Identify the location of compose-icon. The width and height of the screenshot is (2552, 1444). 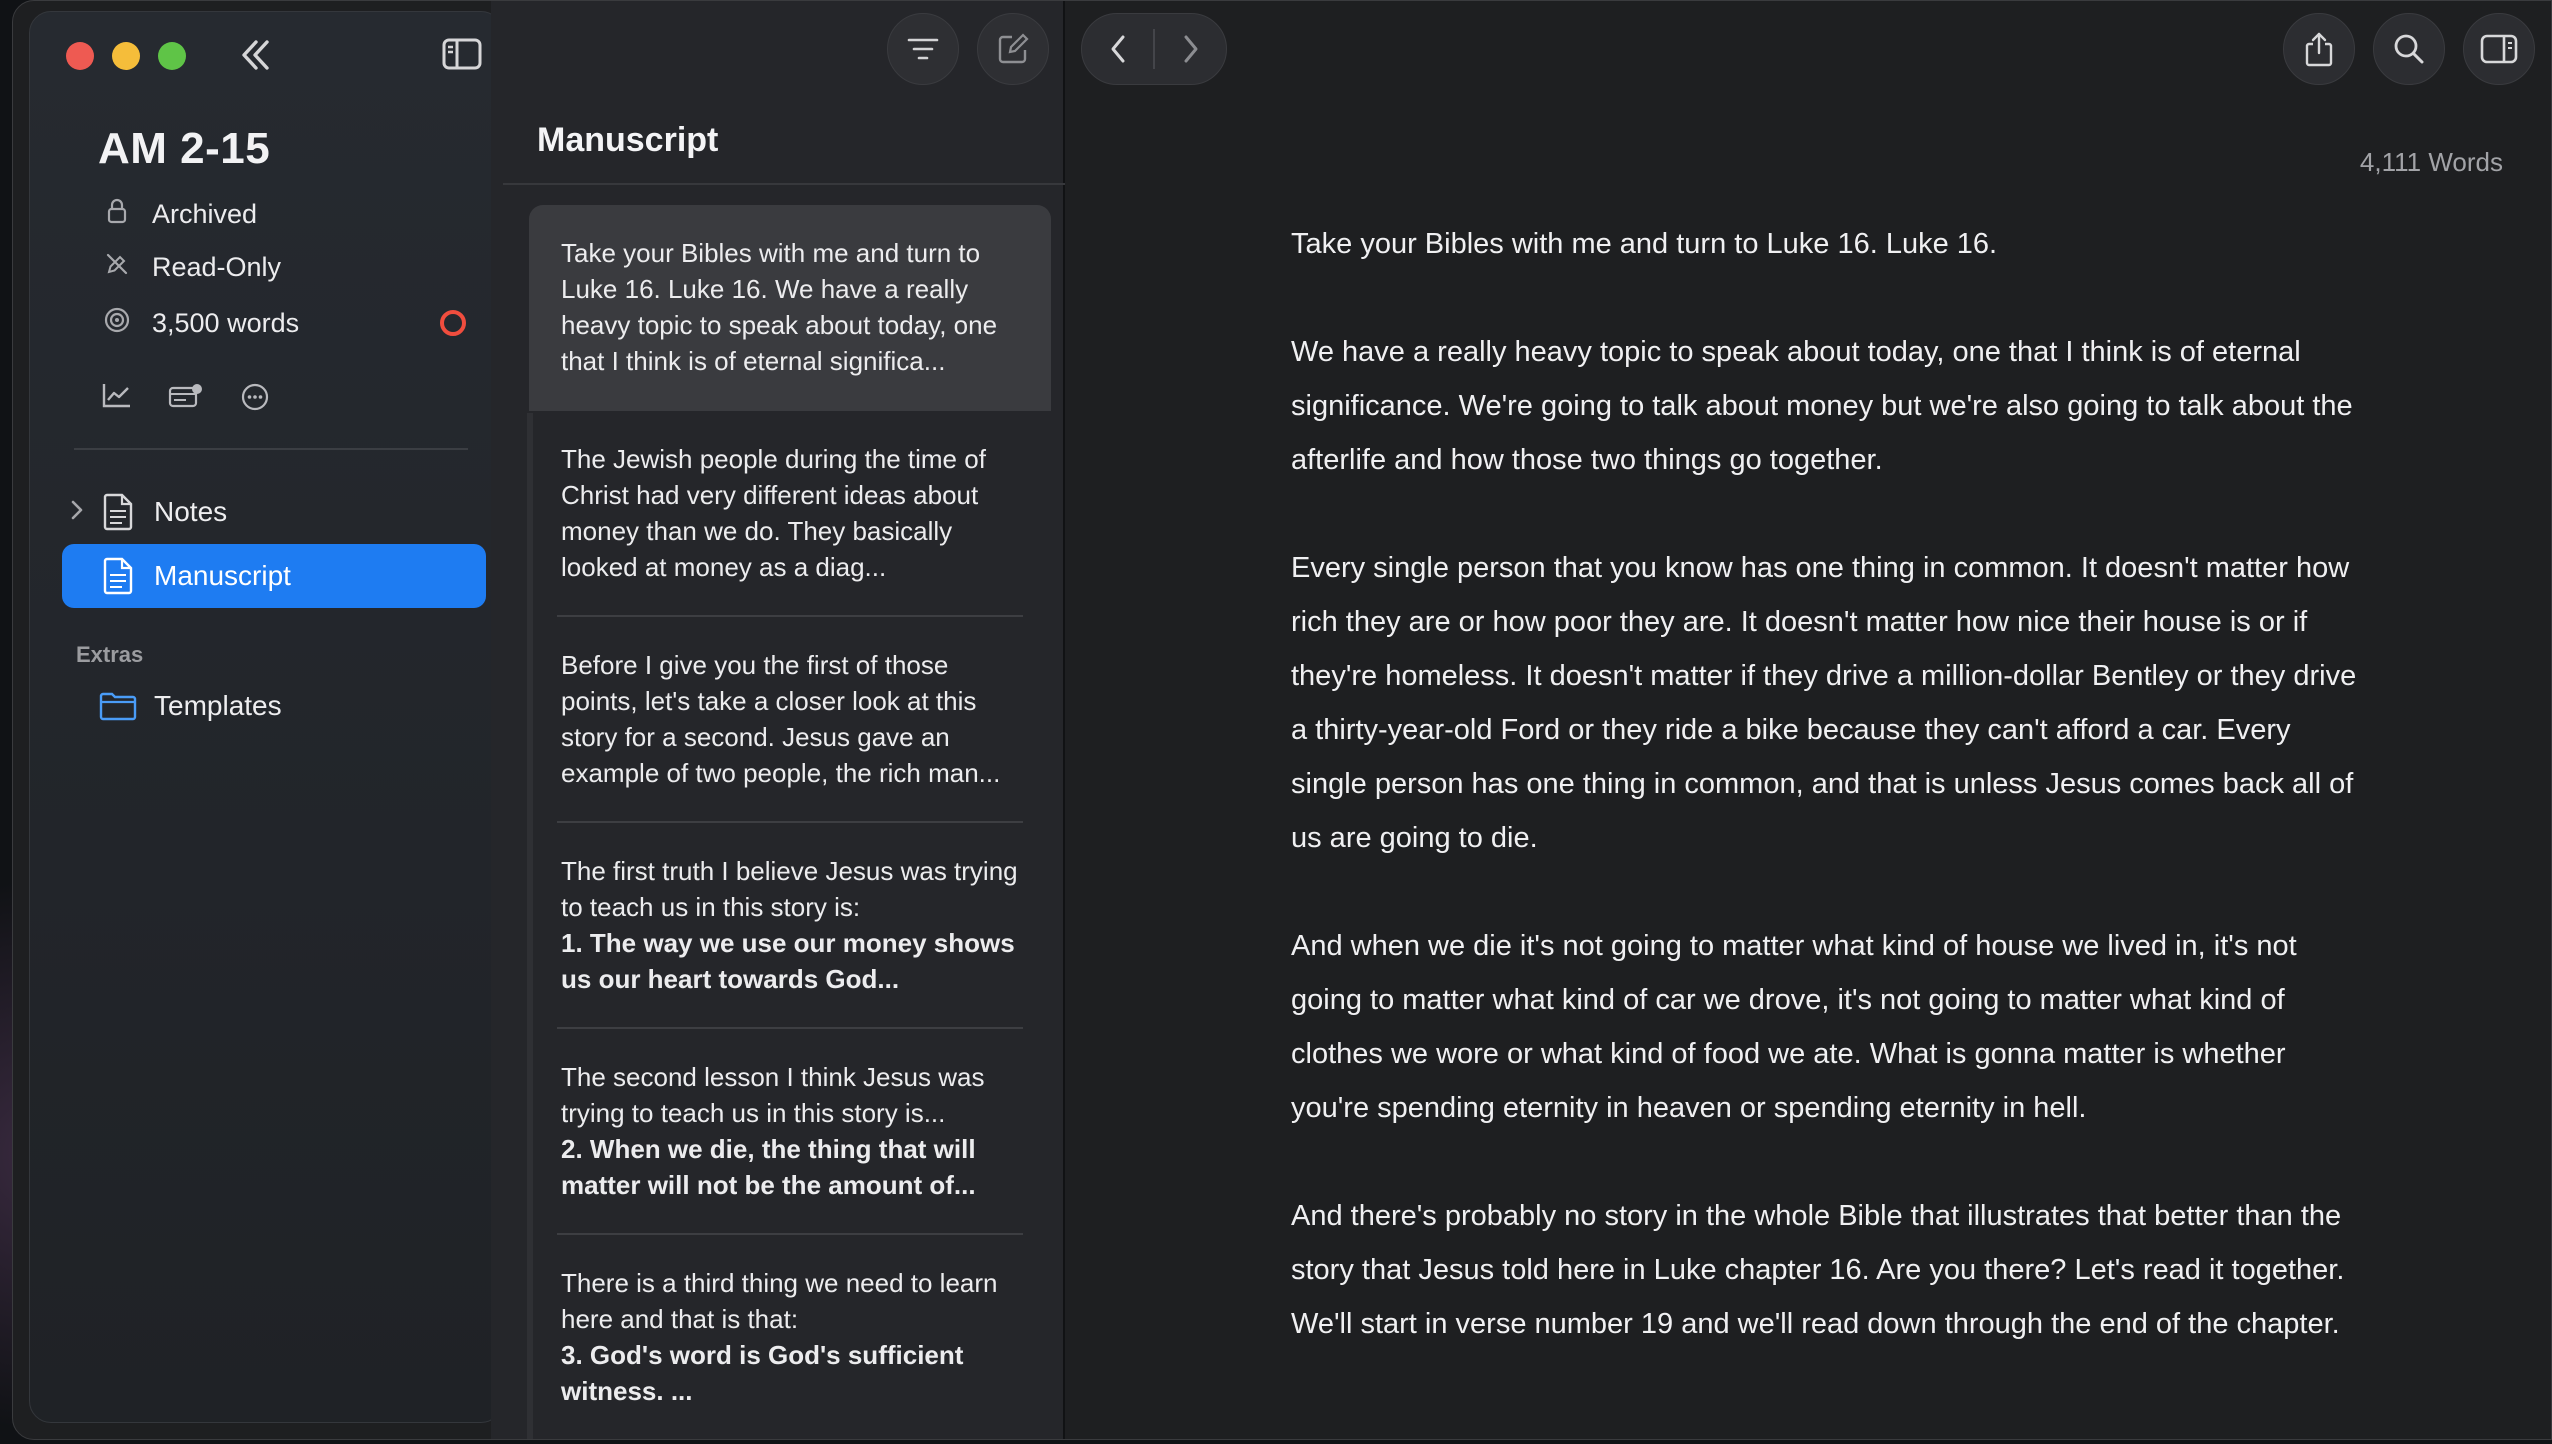
(1013, 48).